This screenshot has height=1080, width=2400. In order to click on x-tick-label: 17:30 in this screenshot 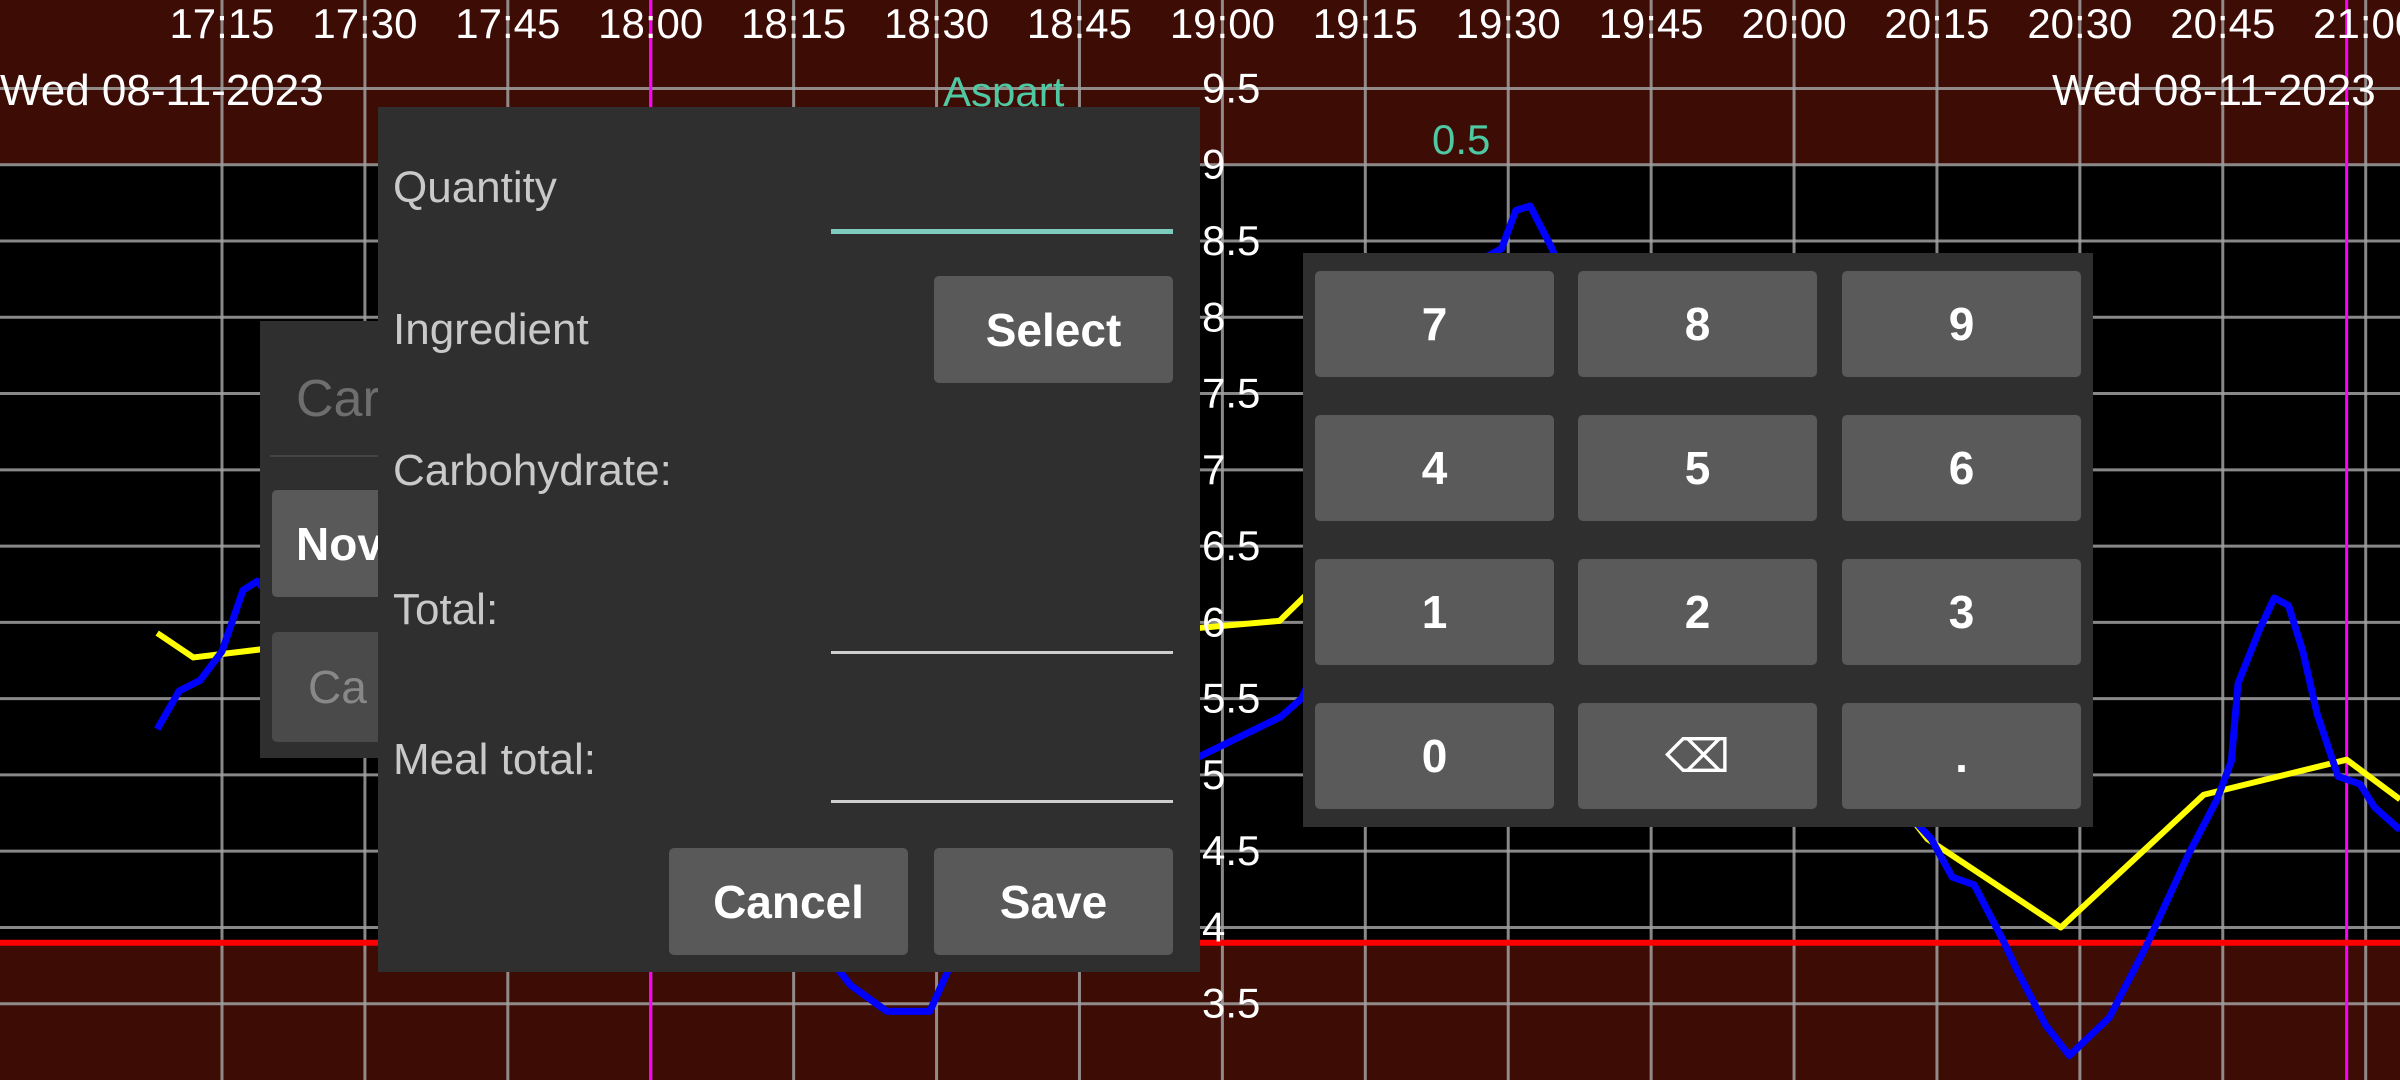, I will do `click(364, 23)`.